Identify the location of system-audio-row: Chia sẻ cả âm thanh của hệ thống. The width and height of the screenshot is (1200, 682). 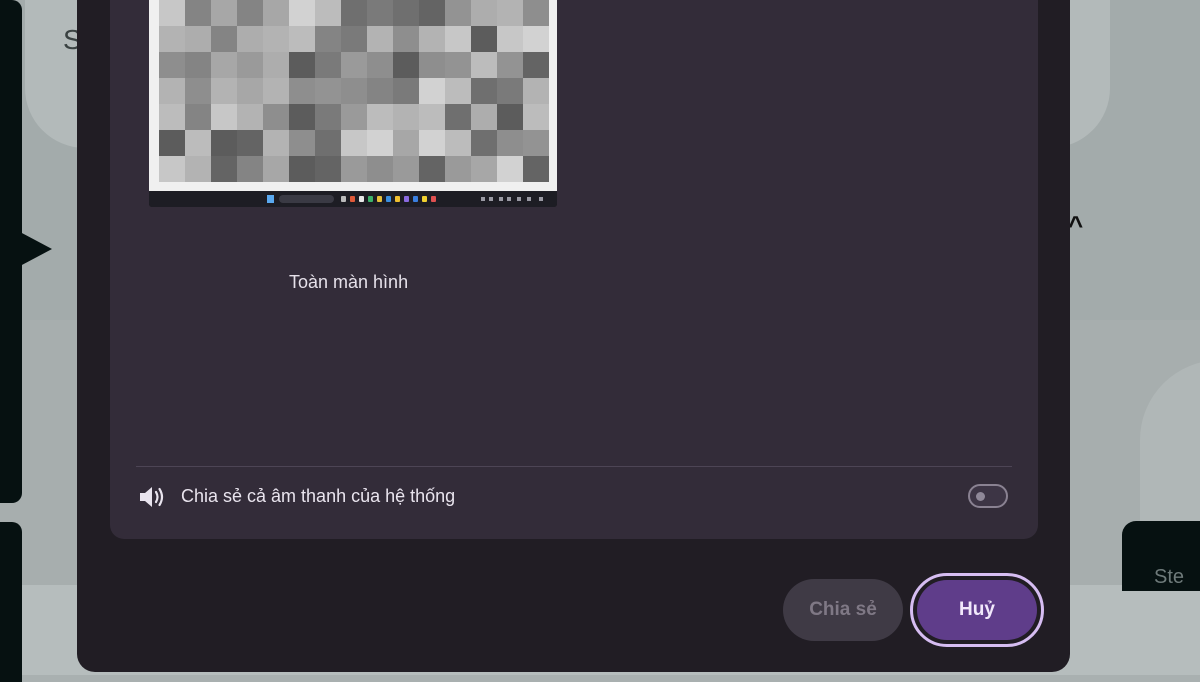
(574, 497).